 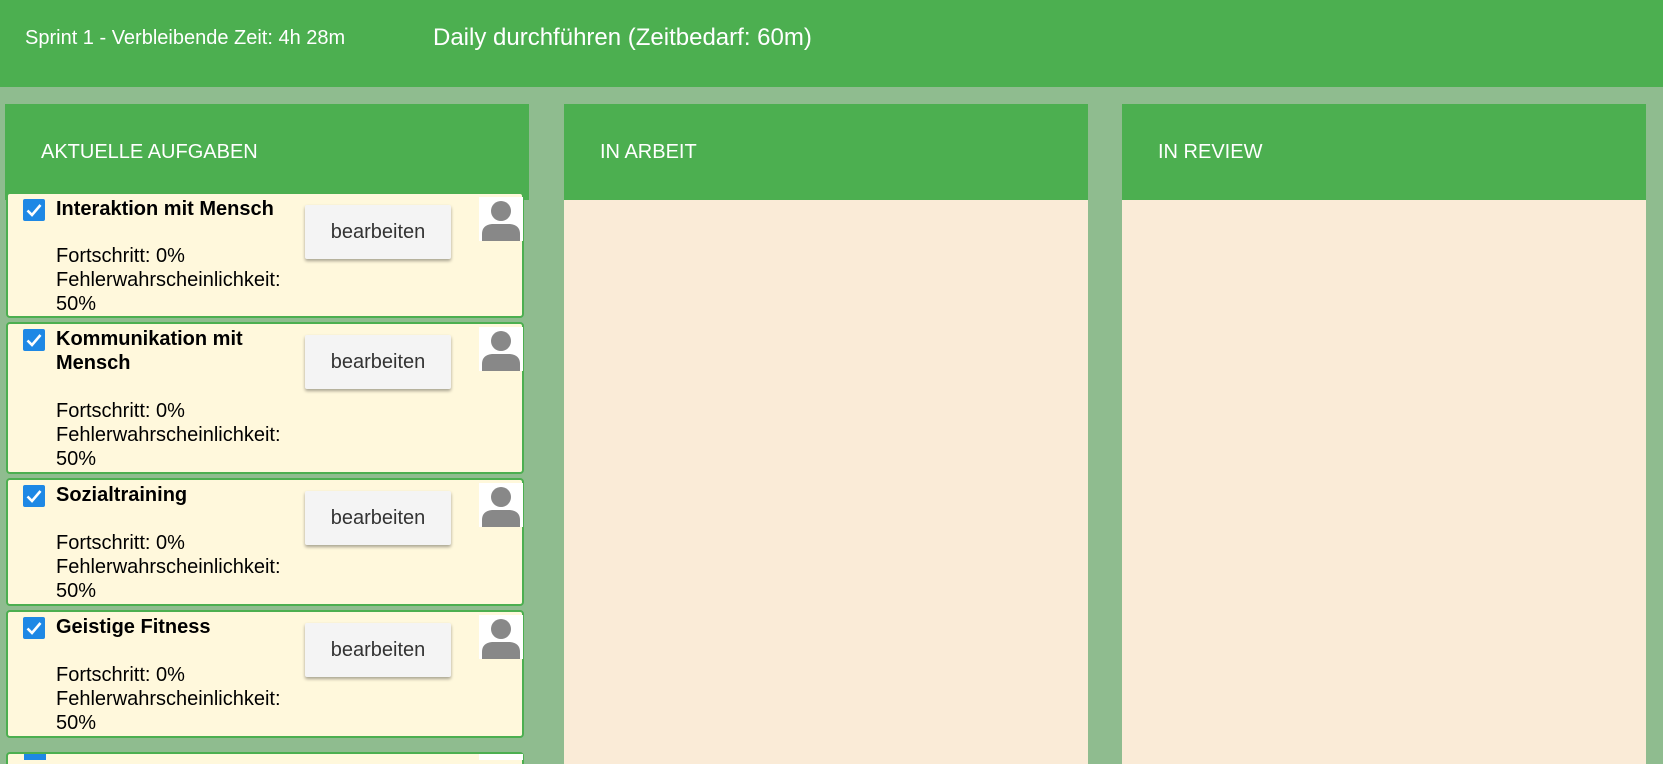 I want to click on column-title: AKTUELLE AUFGABEN, so click(x=149, y=152).